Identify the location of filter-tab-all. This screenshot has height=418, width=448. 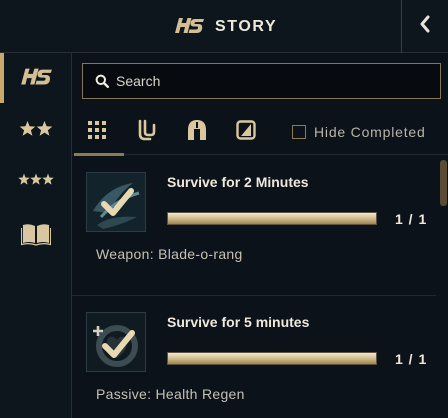
(99, 132).